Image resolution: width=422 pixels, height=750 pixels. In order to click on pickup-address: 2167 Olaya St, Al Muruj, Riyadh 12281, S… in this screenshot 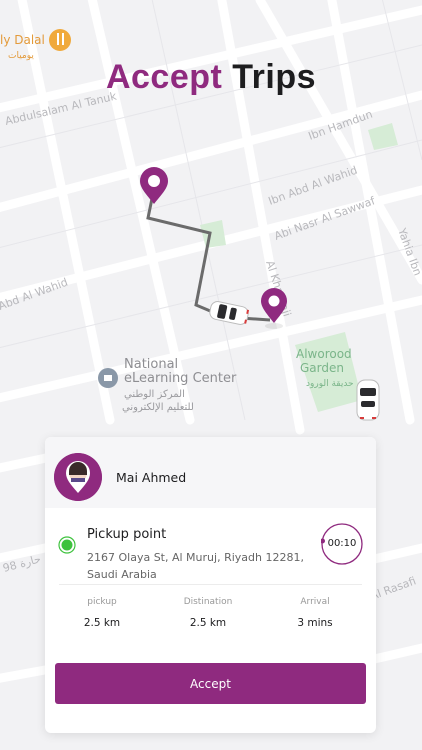, I will do `click(195, 566)`.